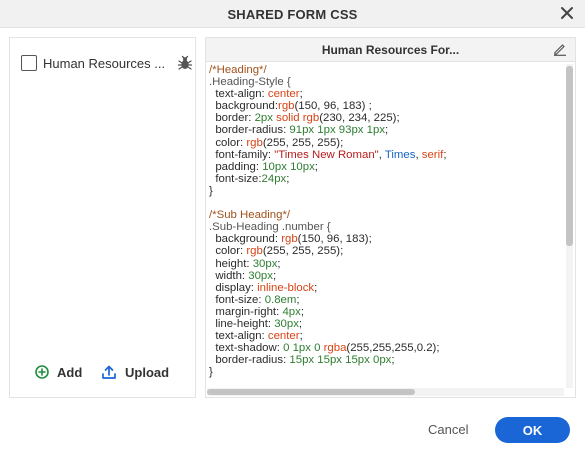  I want to click on code-token: center, so click(283, 336).